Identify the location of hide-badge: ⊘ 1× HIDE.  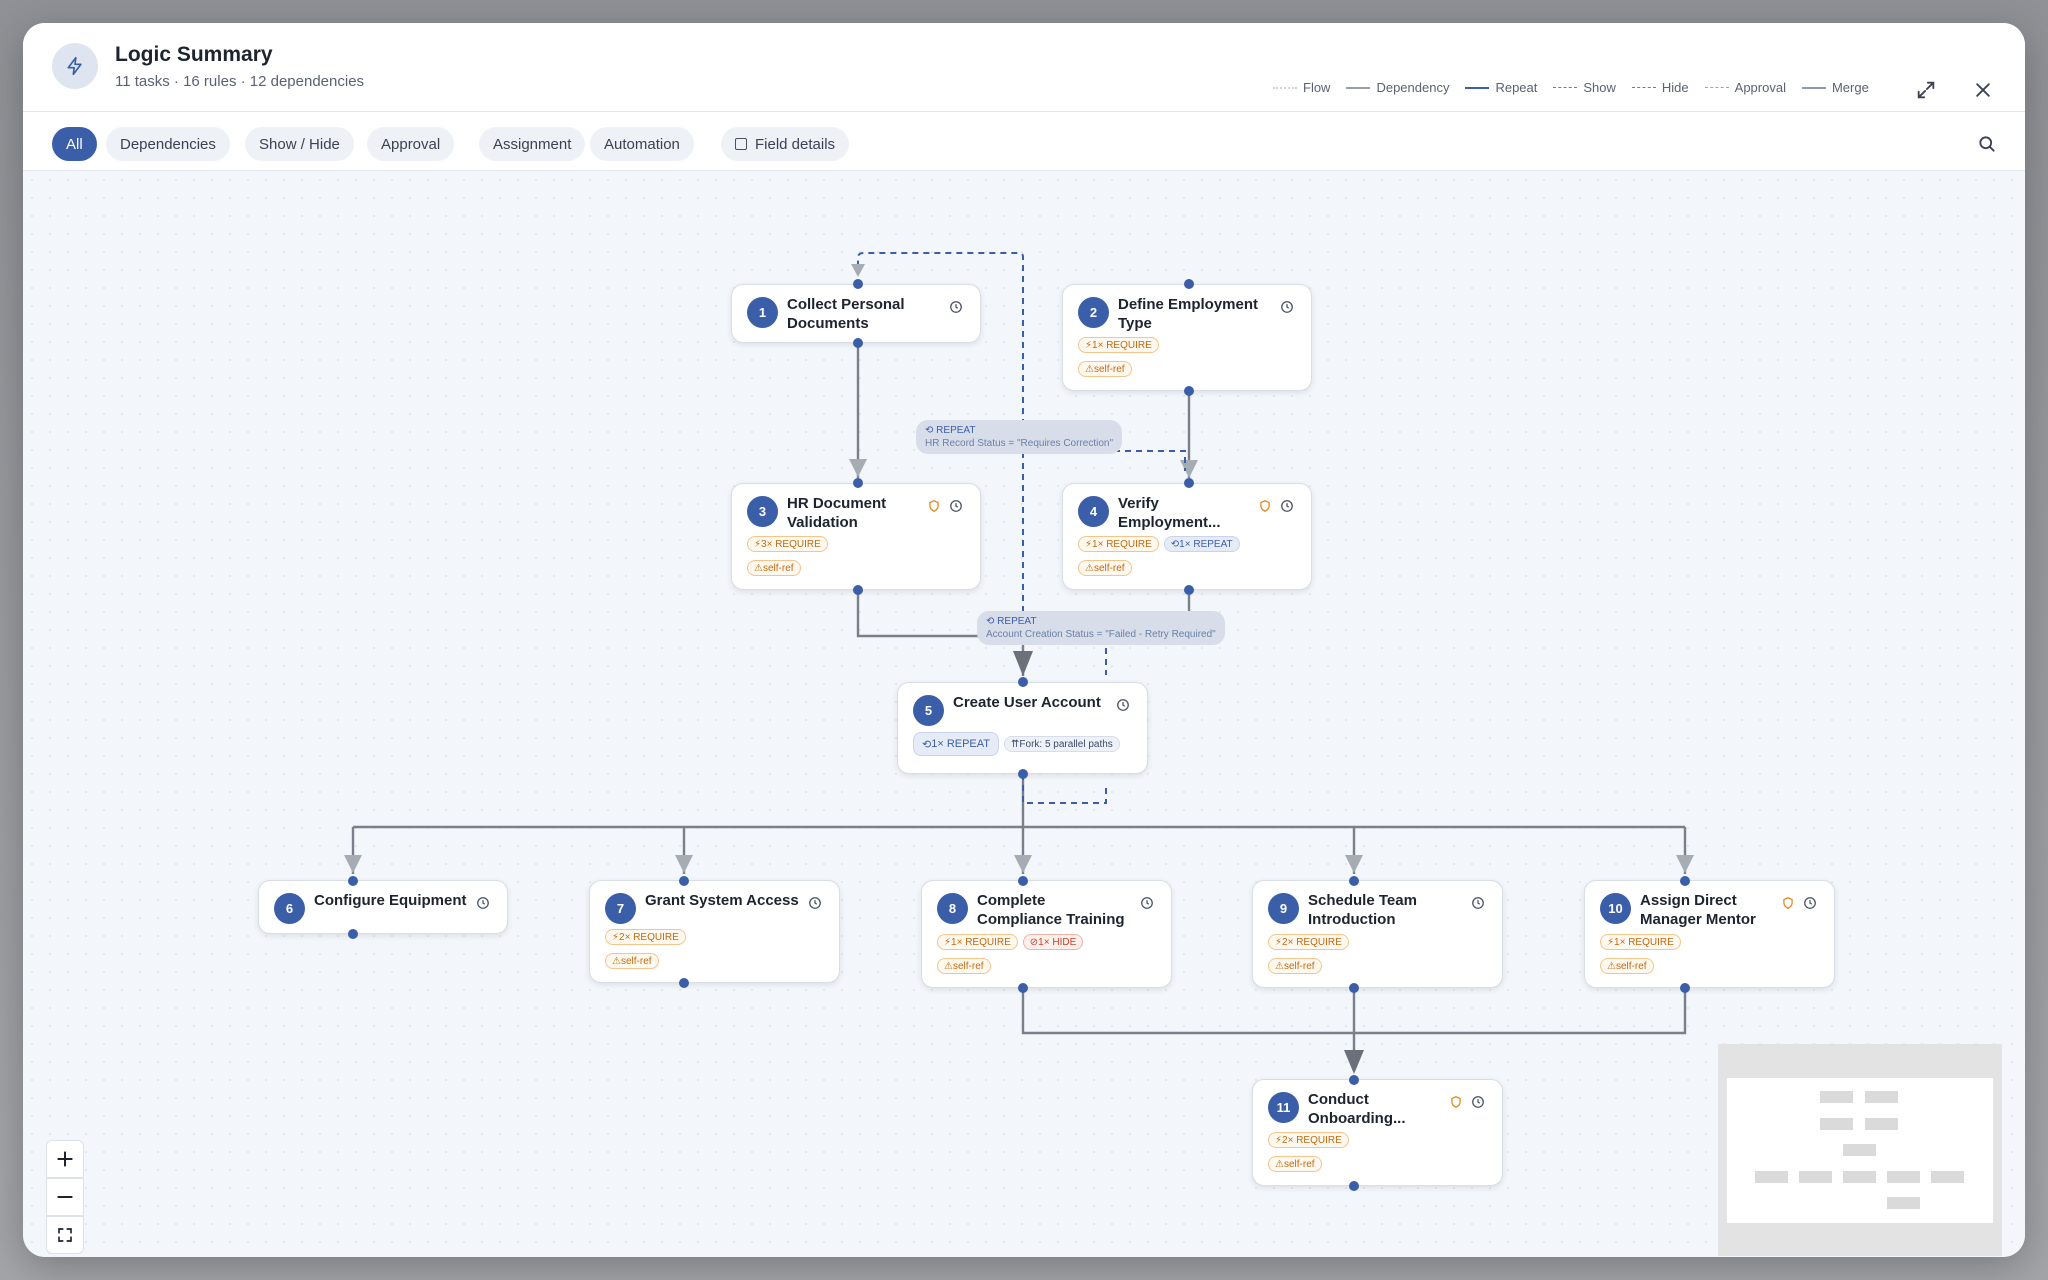
(1053, 942).